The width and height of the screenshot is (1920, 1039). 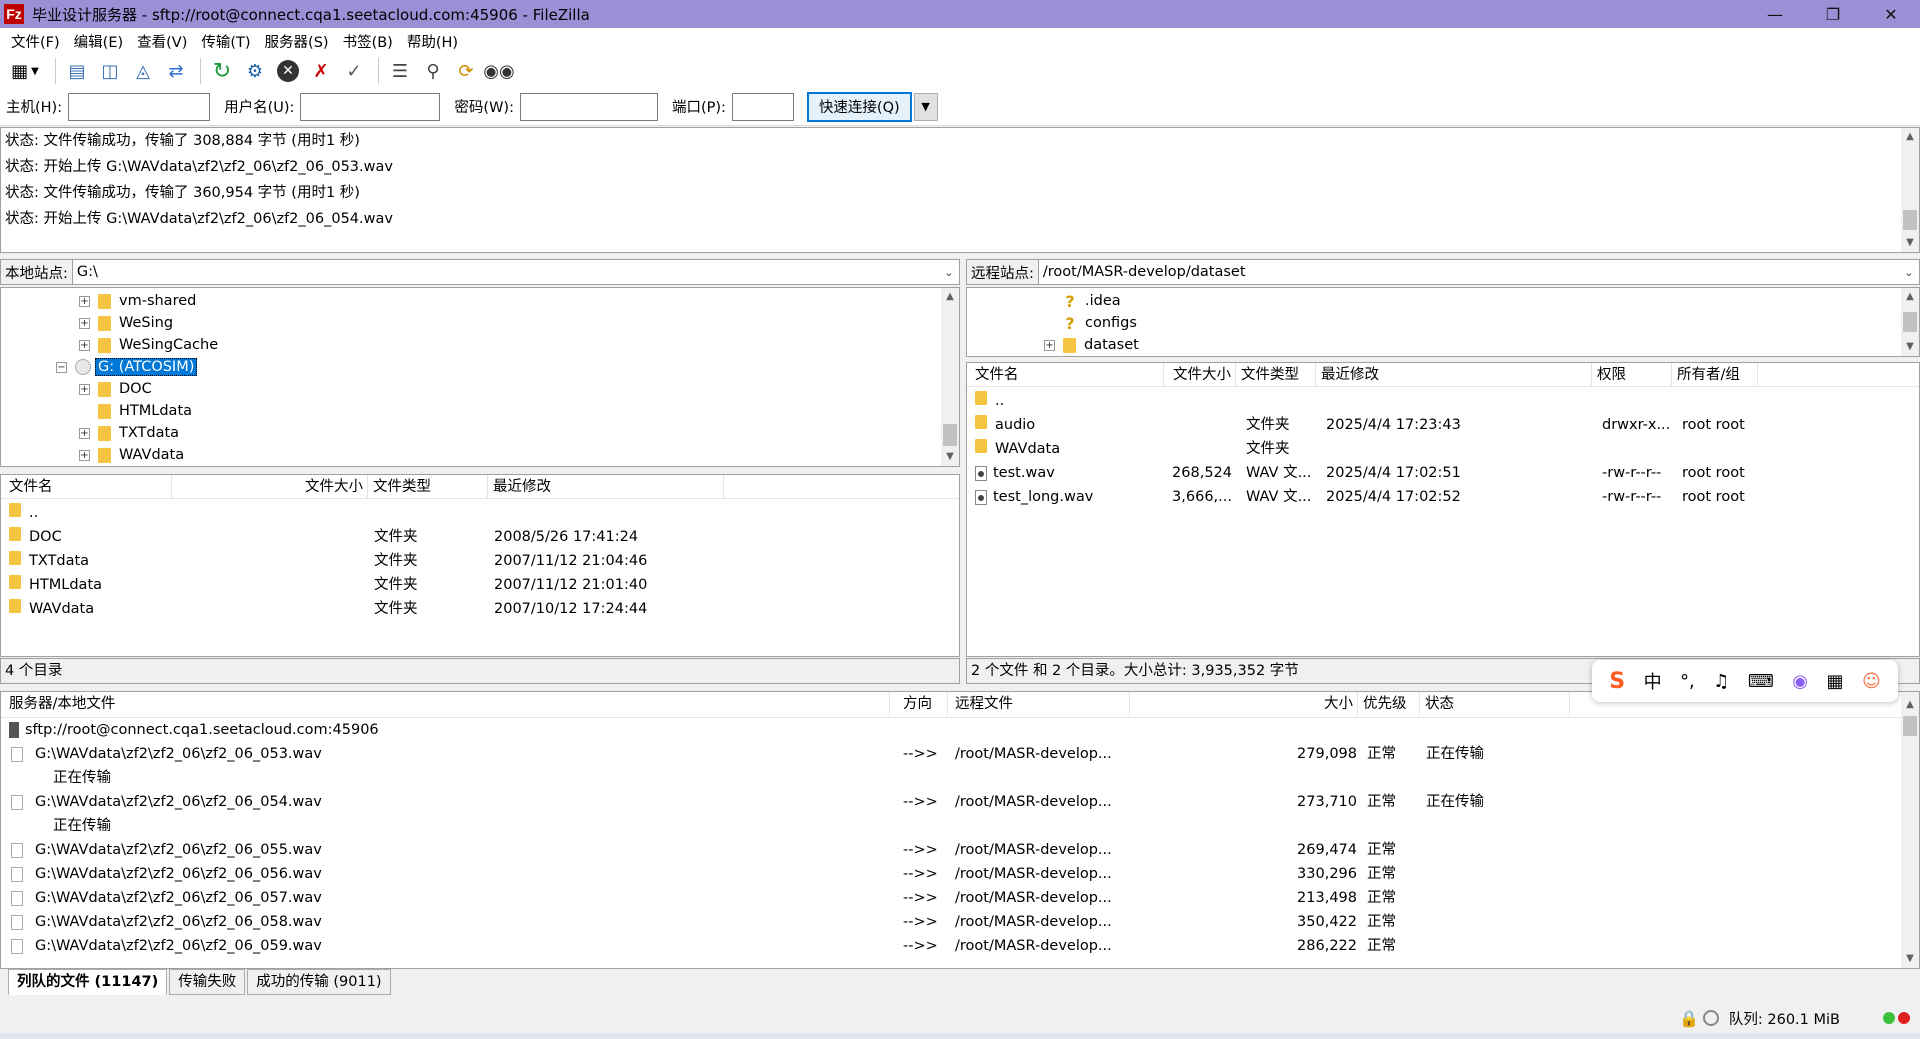 What do you see at coordinates (115, 389) in the screenshot?
I see `tree-node: + DOC` at bounding box center [115, 389].